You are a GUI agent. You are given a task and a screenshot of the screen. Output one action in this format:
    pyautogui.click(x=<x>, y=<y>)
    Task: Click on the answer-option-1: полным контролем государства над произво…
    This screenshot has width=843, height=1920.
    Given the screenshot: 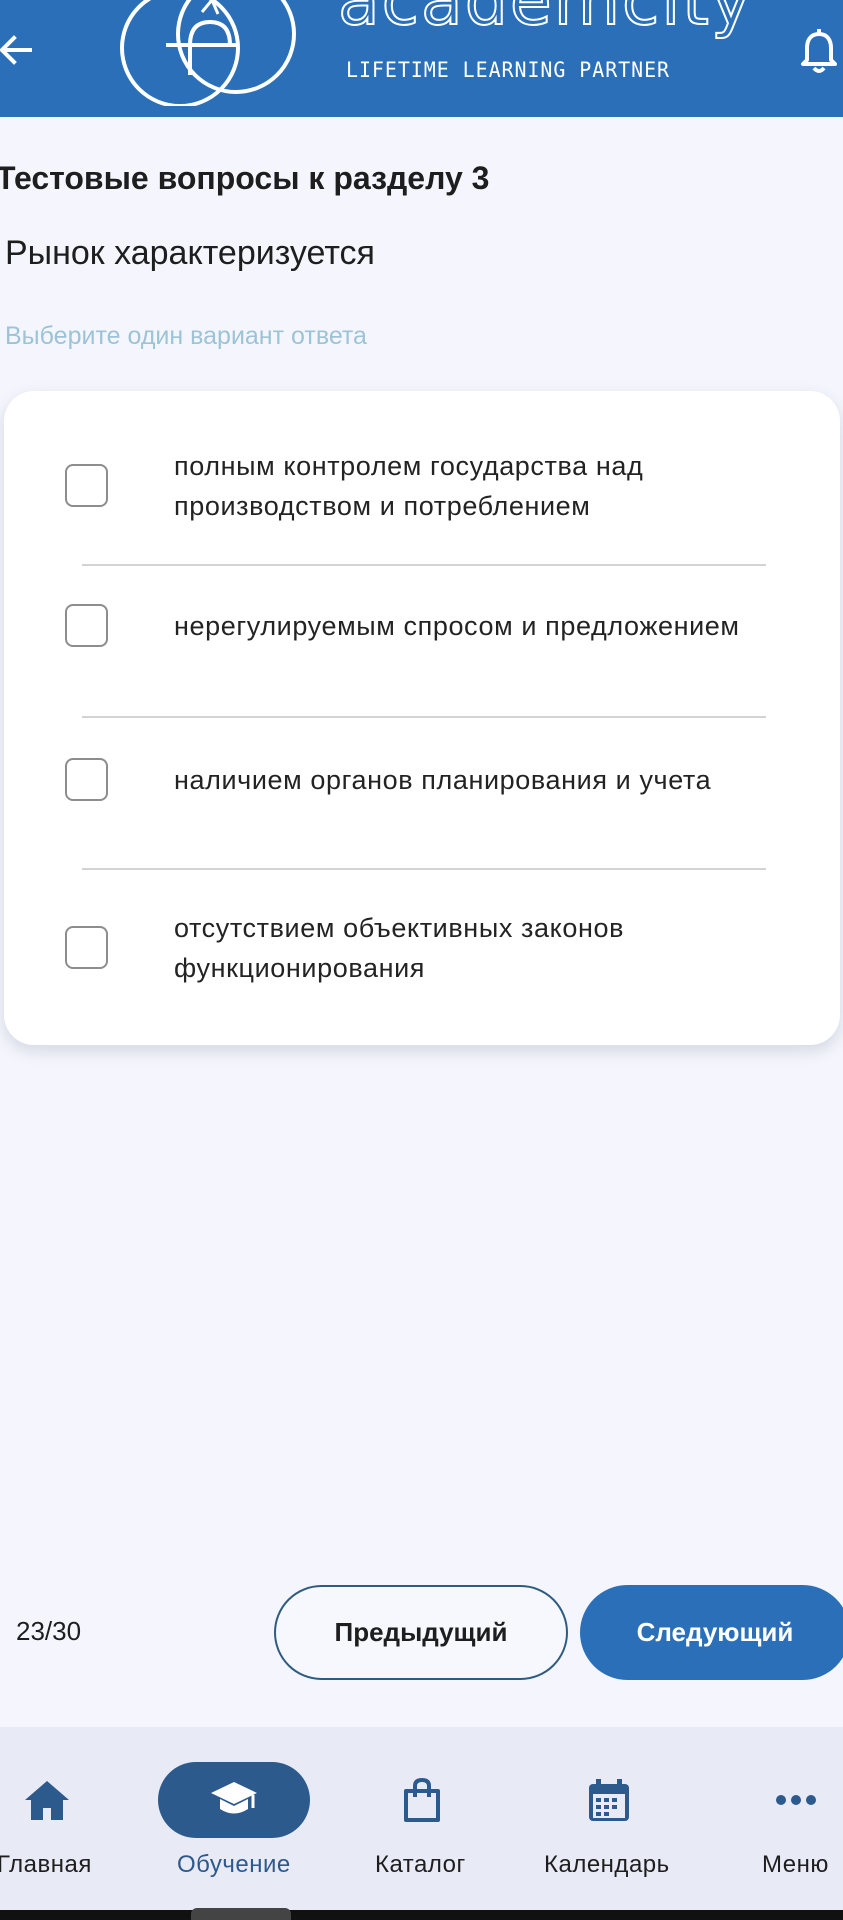 What is the action you would take?
    pyautogui.click(x=422, y=486)
    